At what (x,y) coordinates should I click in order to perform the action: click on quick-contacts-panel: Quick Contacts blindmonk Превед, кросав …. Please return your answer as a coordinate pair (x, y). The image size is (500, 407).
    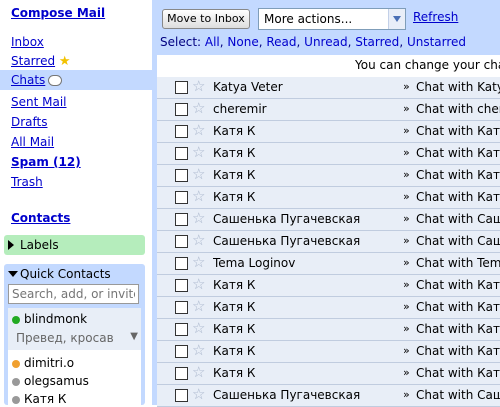
    Looking at the image, I should click on (74, 335).